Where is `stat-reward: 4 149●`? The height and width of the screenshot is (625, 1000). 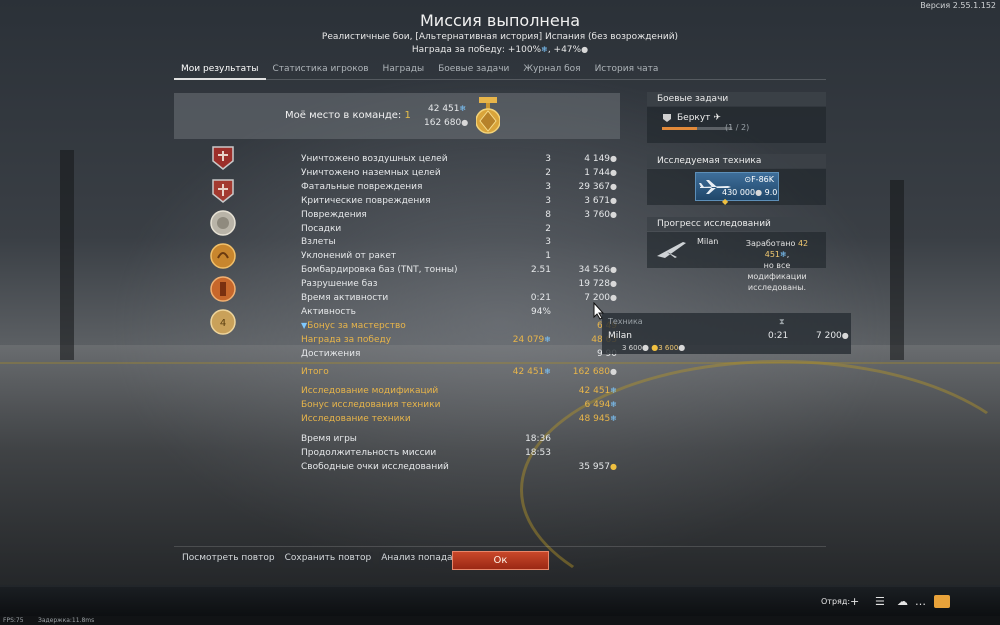
stat-reward: 4 149● is located at coordinates (600, 159).